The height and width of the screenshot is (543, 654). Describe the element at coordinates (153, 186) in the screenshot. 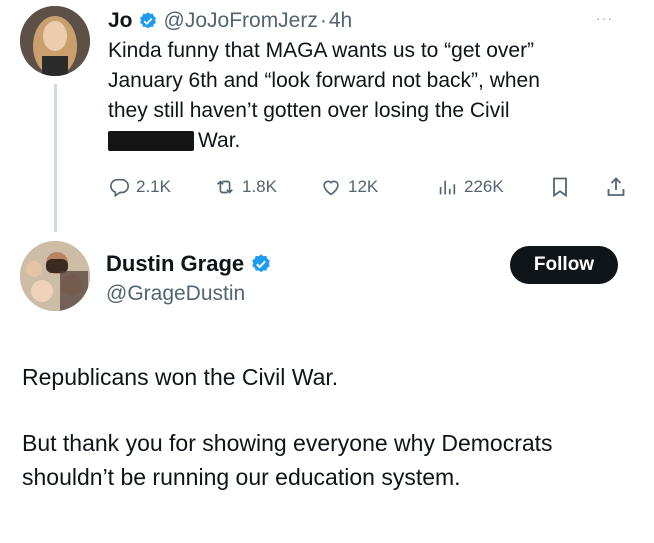

I see `reply-count: 2.1K` at that location.